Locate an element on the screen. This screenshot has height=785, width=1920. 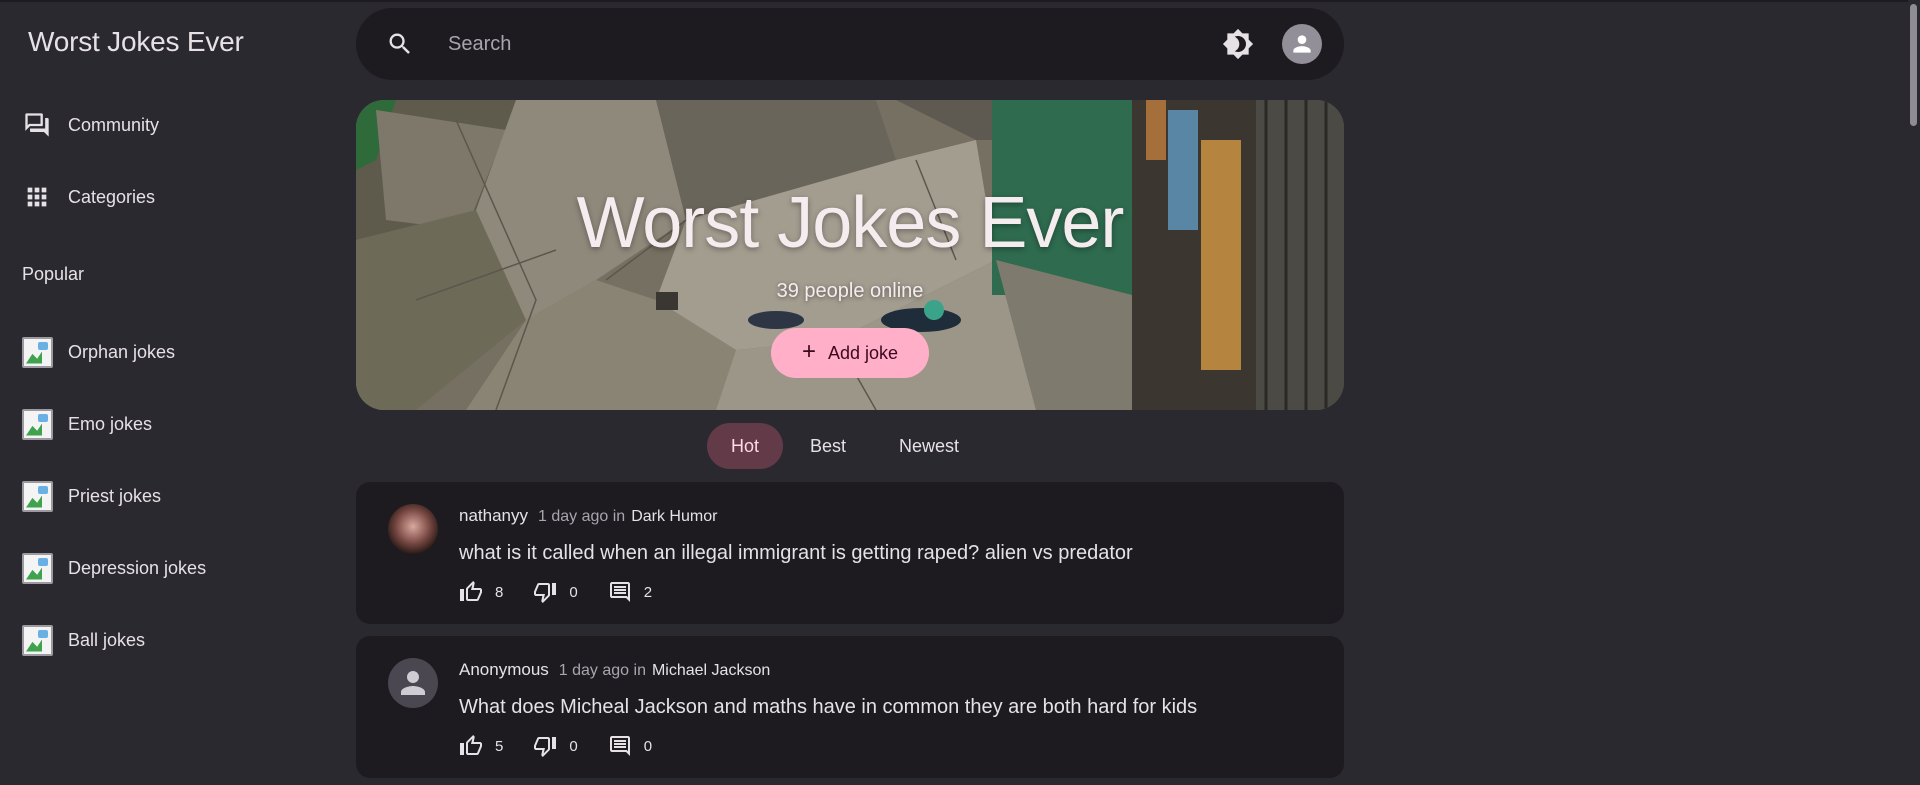
popular-item-ball-jokes: Ball jokes is located at coordinates (83, 640).